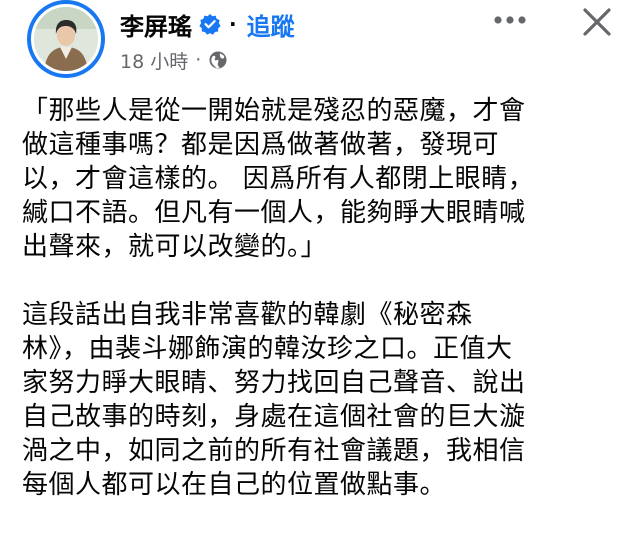  I want to click on follow-button: 追蹤, so click(271, 24).